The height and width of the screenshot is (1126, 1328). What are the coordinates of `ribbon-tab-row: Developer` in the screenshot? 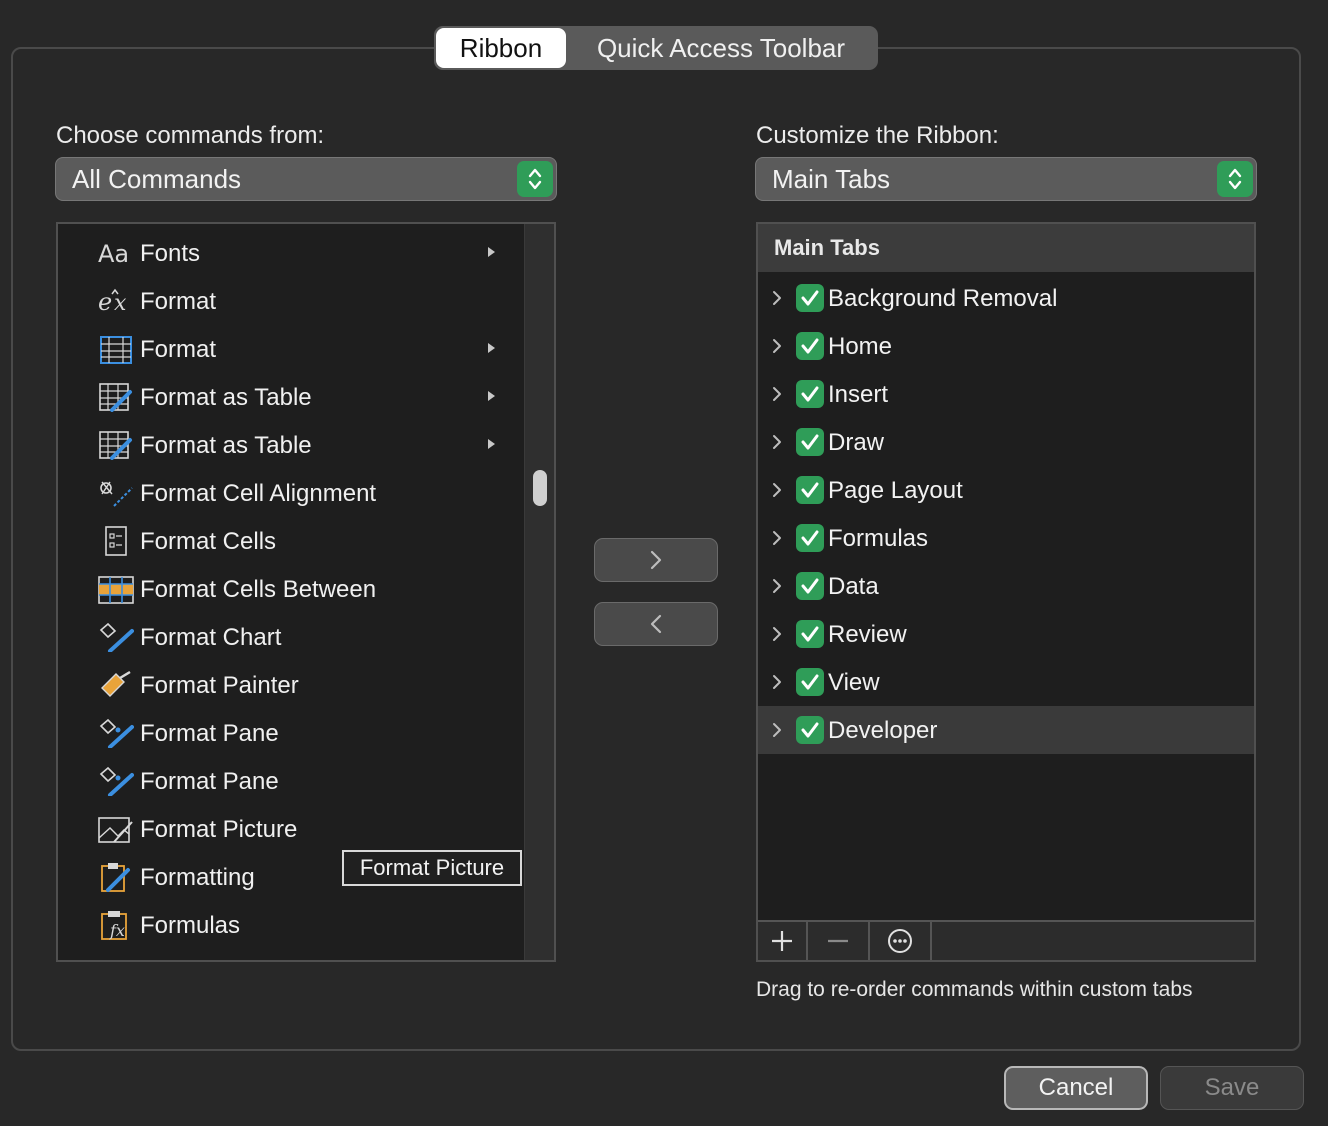 It's located at (1006, 730).